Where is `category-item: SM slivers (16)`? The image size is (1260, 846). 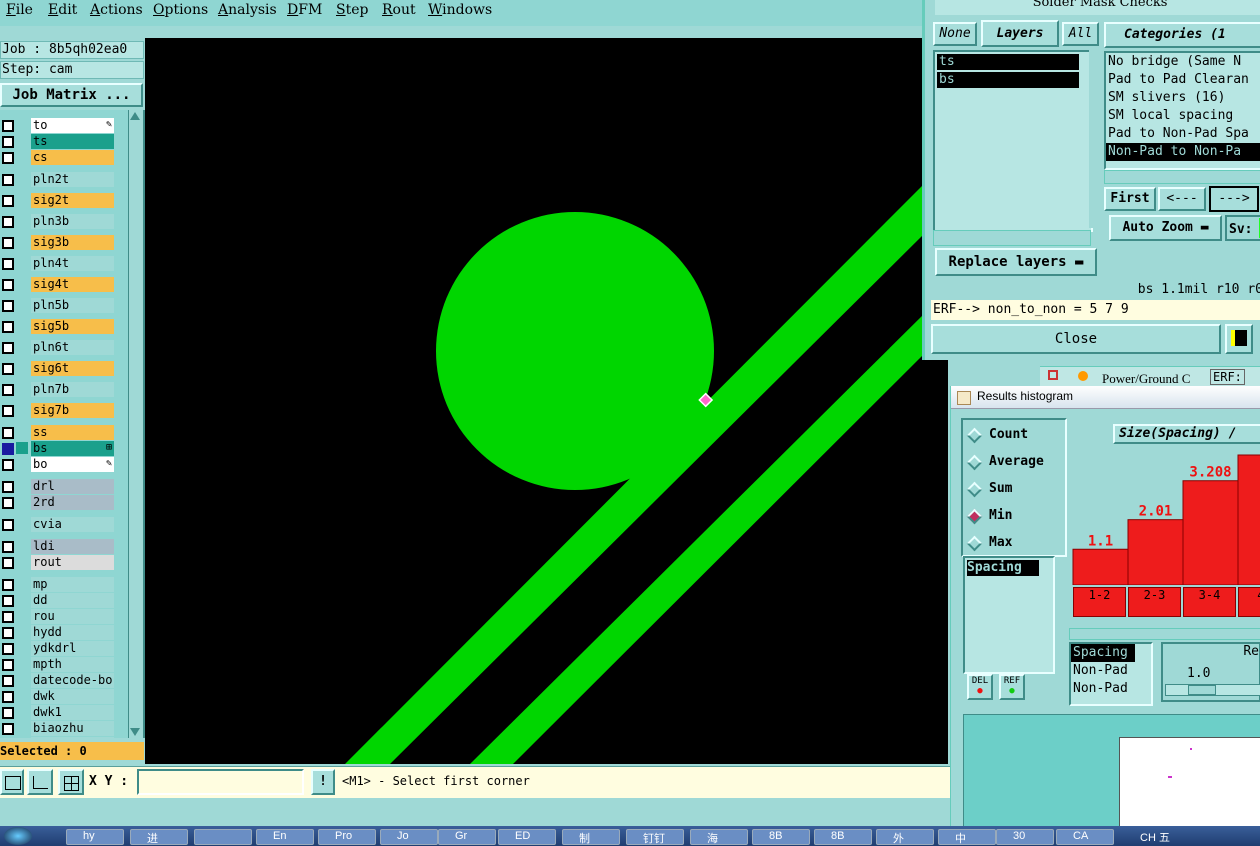 category-item: SM slivers (16) is located at coordinates (1183, 98).